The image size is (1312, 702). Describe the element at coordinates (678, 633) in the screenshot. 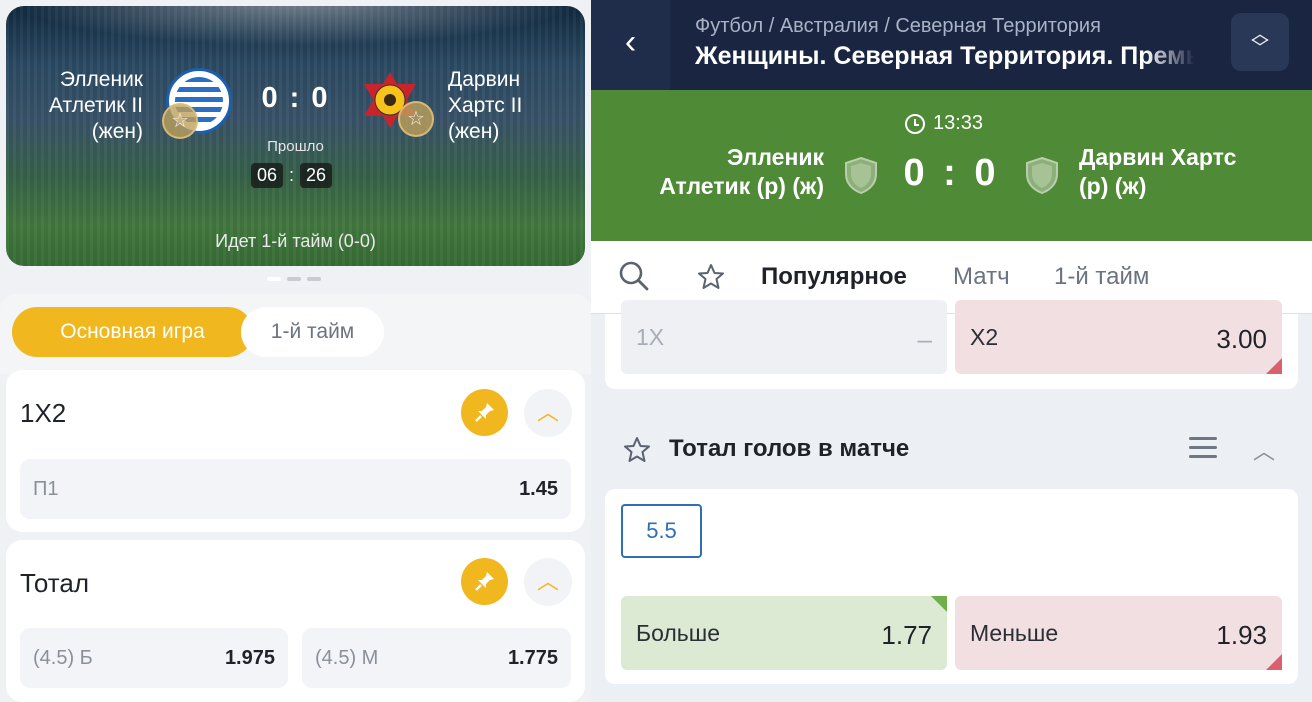

I see `odd-label: Больше` at that location.